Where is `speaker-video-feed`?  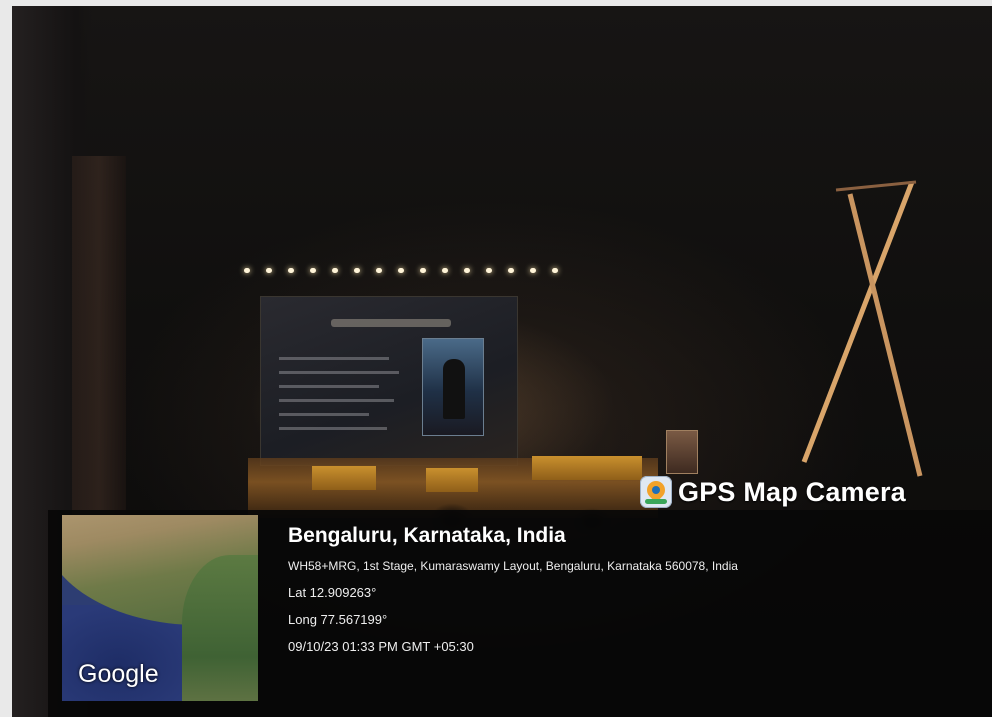 speaker-video-feed is located at coordinates (453, 387).